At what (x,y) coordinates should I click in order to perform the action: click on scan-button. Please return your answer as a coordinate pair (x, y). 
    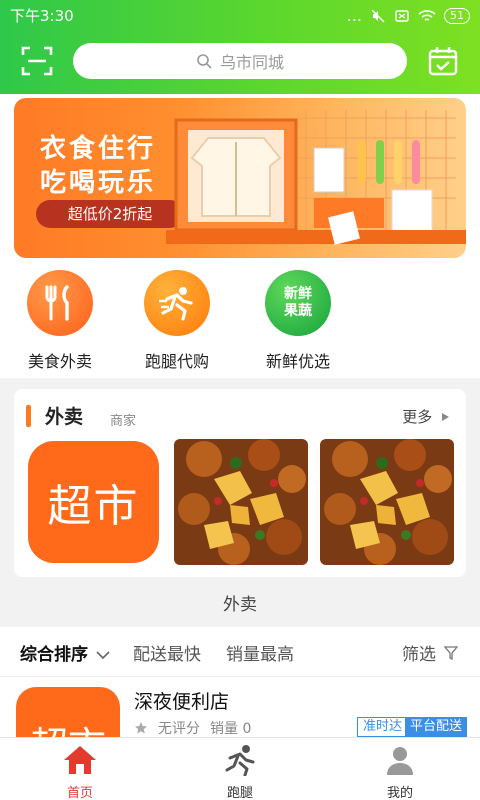
    Looking at the image, I should click on (37, 61).